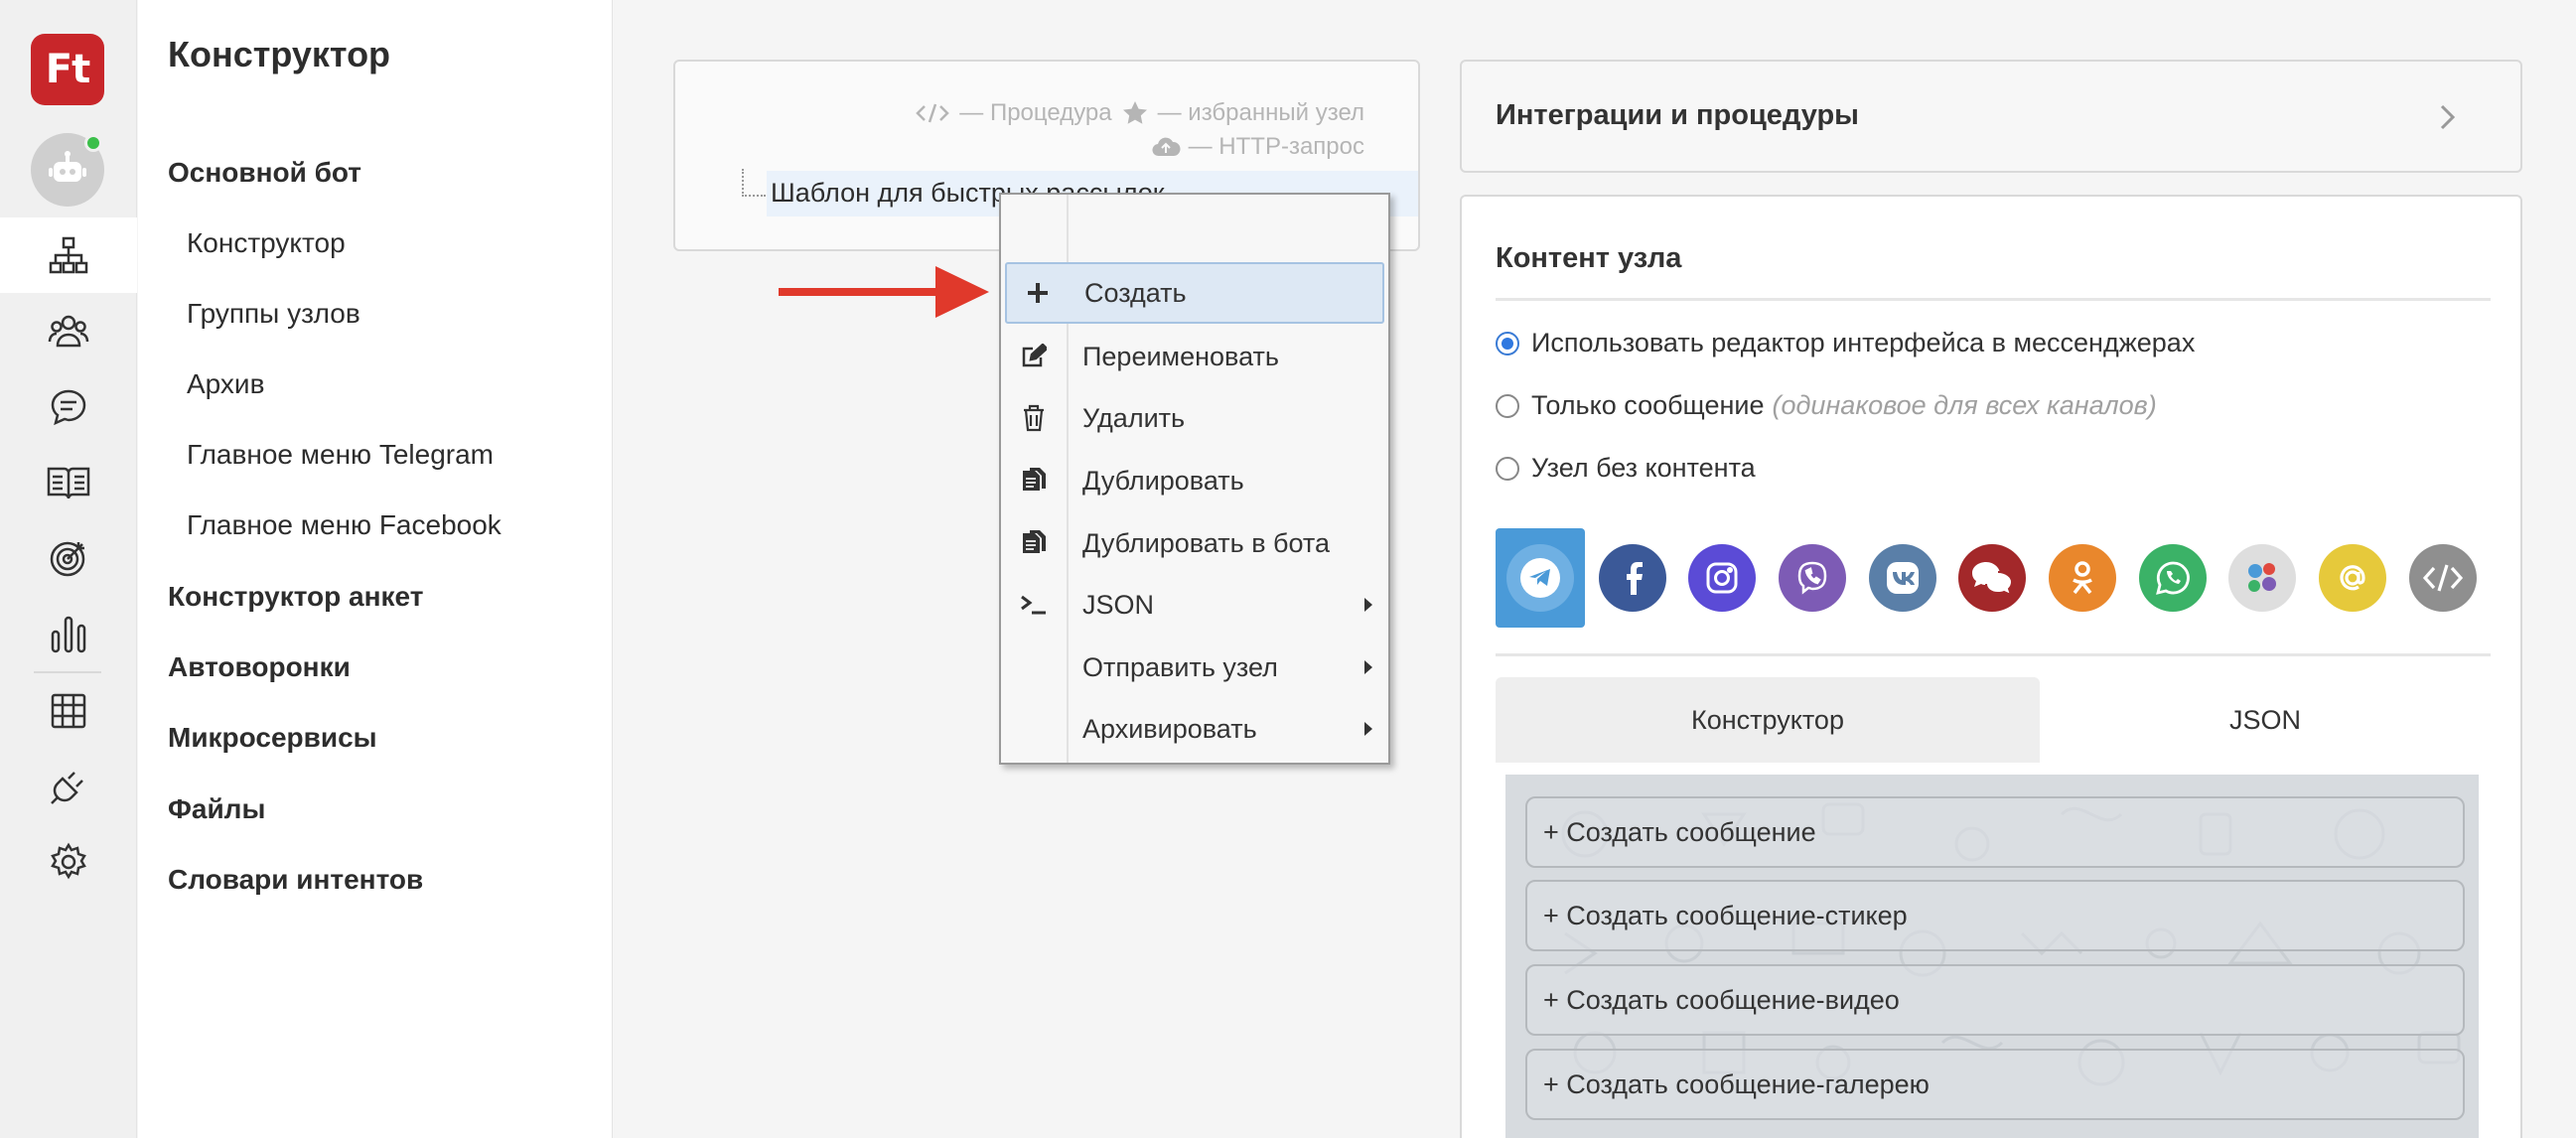  I want to click on viber-channel-button, so click(1812, 578).